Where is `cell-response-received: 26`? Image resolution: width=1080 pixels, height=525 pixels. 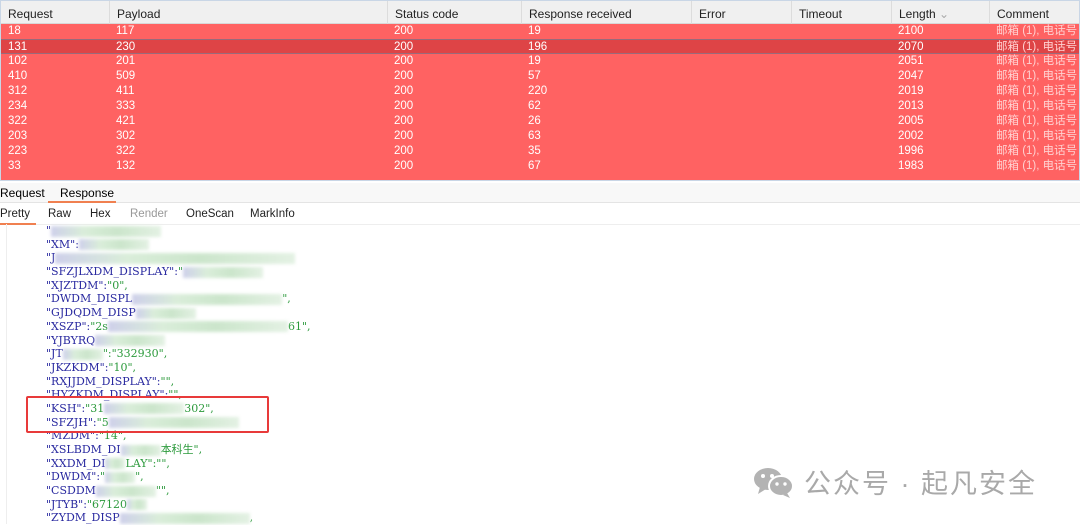
cell-response-received: 26 is located at coordinates (534, 121).